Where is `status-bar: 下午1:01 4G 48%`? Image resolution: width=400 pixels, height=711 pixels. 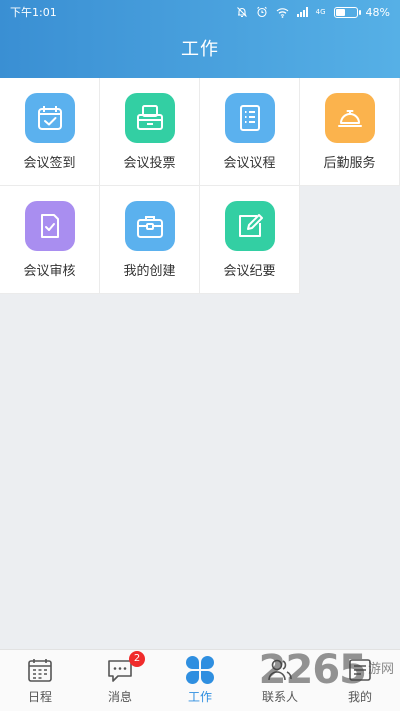 status-bar: 下午1:01 4G 48% is located at coordinates (200, 12).